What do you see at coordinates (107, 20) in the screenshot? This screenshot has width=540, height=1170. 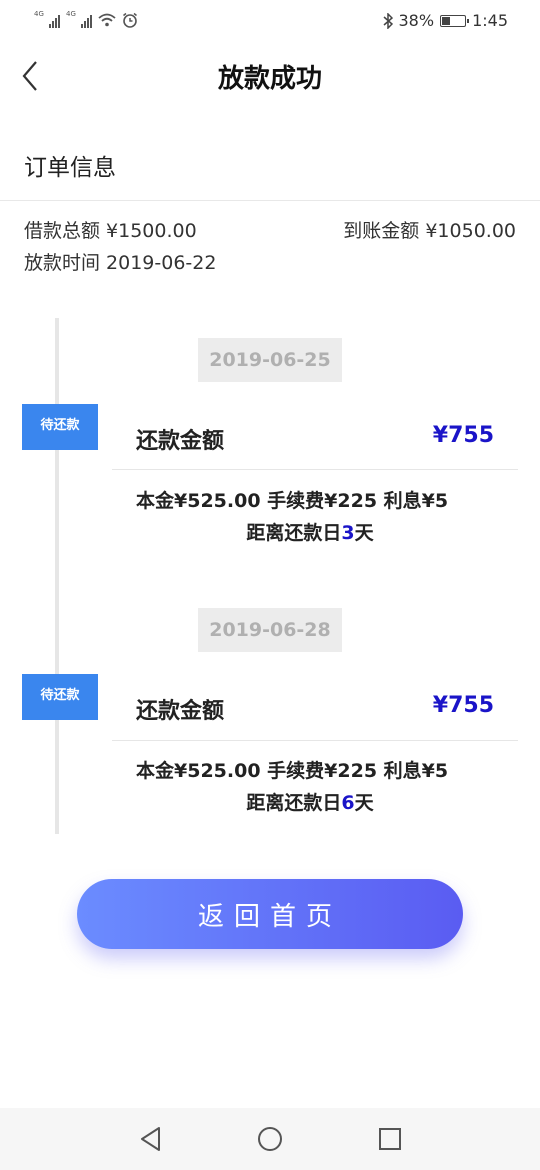 I see `wifi-icon` at bounding box center [107, 20].